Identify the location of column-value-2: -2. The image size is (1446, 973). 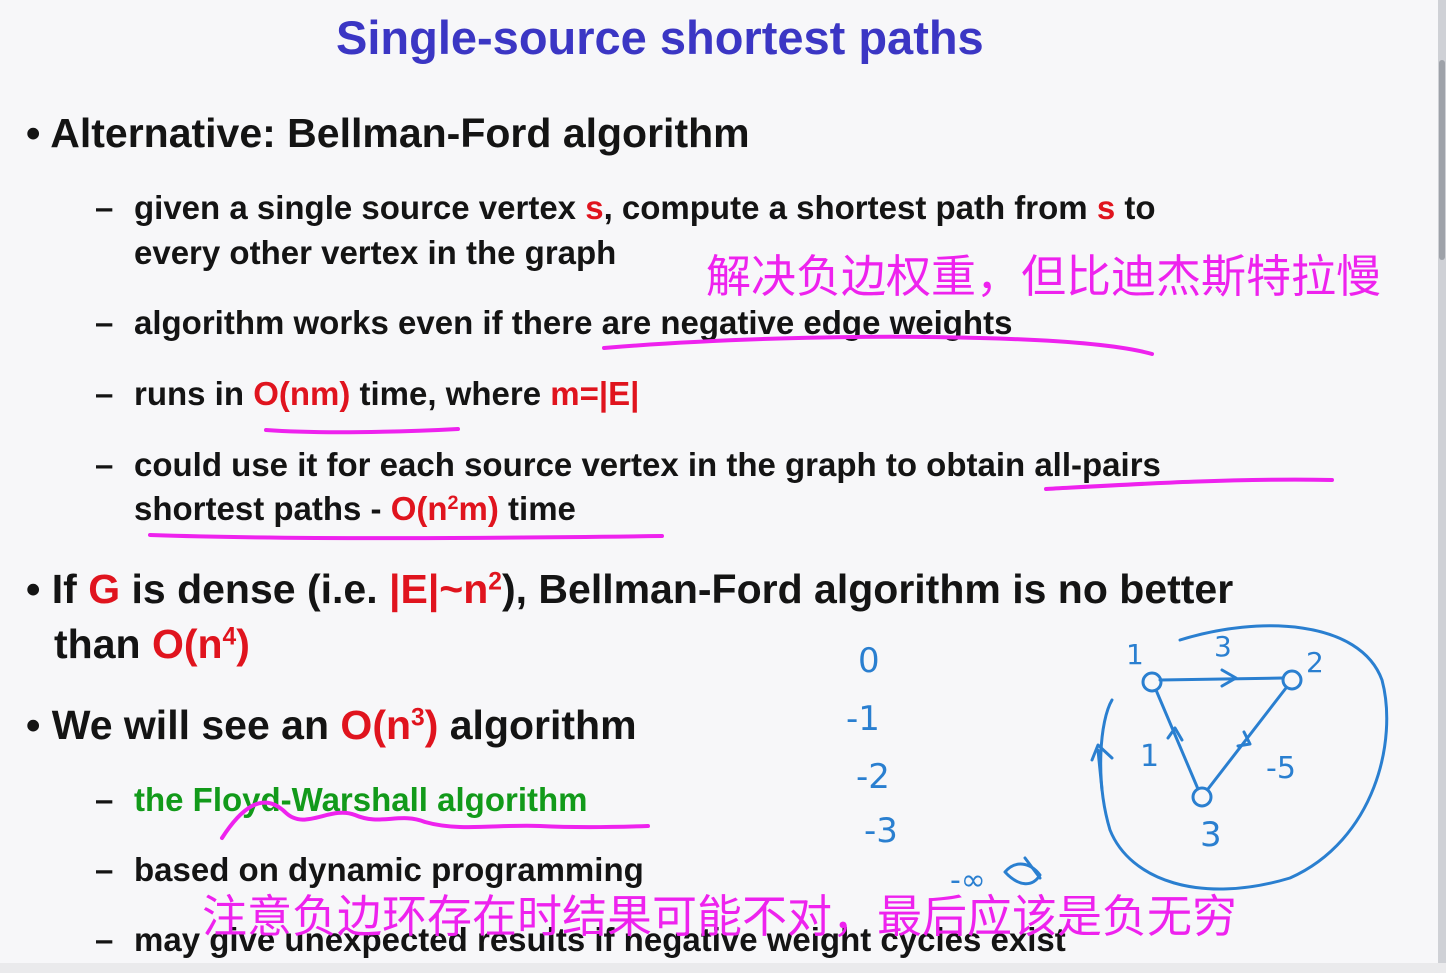
(873, 777).